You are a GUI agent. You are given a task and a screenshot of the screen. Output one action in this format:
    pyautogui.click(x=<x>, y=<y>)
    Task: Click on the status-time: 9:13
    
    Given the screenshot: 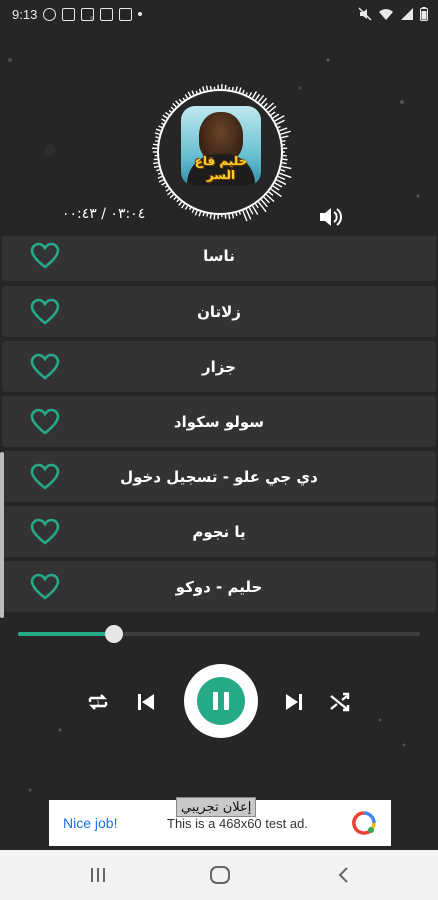 What is the action you would take?
    pyautogui.click(x=25, y=14)
    